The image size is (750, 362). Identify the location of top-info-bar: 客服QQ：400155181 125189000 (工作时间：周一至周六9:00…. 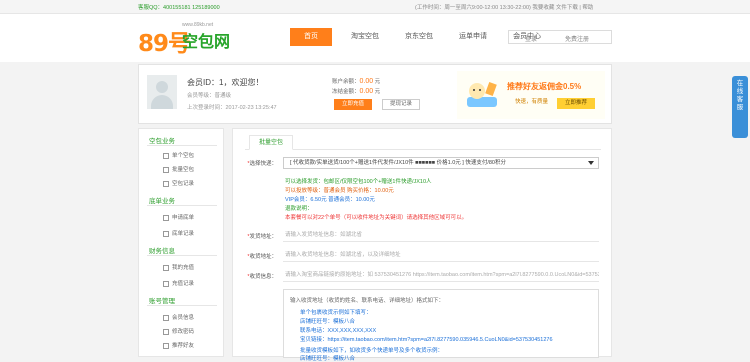
(375, 7).